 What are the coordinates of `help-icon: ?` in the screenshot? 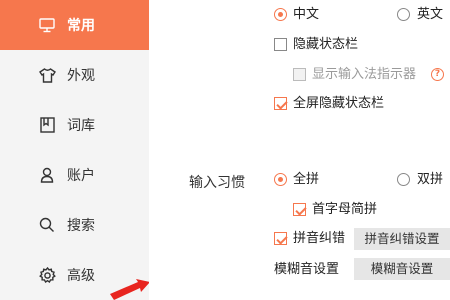 It's located at (437, 74).